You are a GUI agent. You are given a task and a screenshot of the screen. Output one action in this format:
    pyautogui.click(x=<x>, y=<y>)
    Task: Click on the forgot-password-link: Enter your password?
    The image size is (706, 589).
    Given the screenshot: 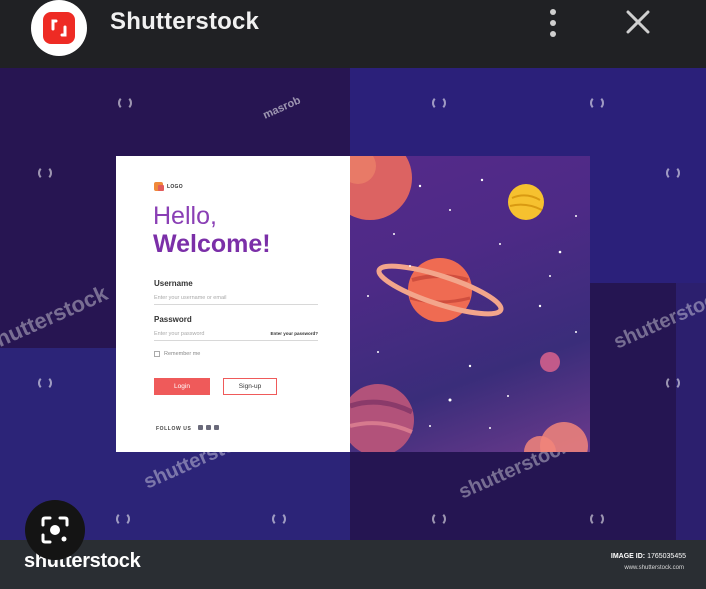 What is the action you would take?
    pyautogui.click(x=294, y=334)
    